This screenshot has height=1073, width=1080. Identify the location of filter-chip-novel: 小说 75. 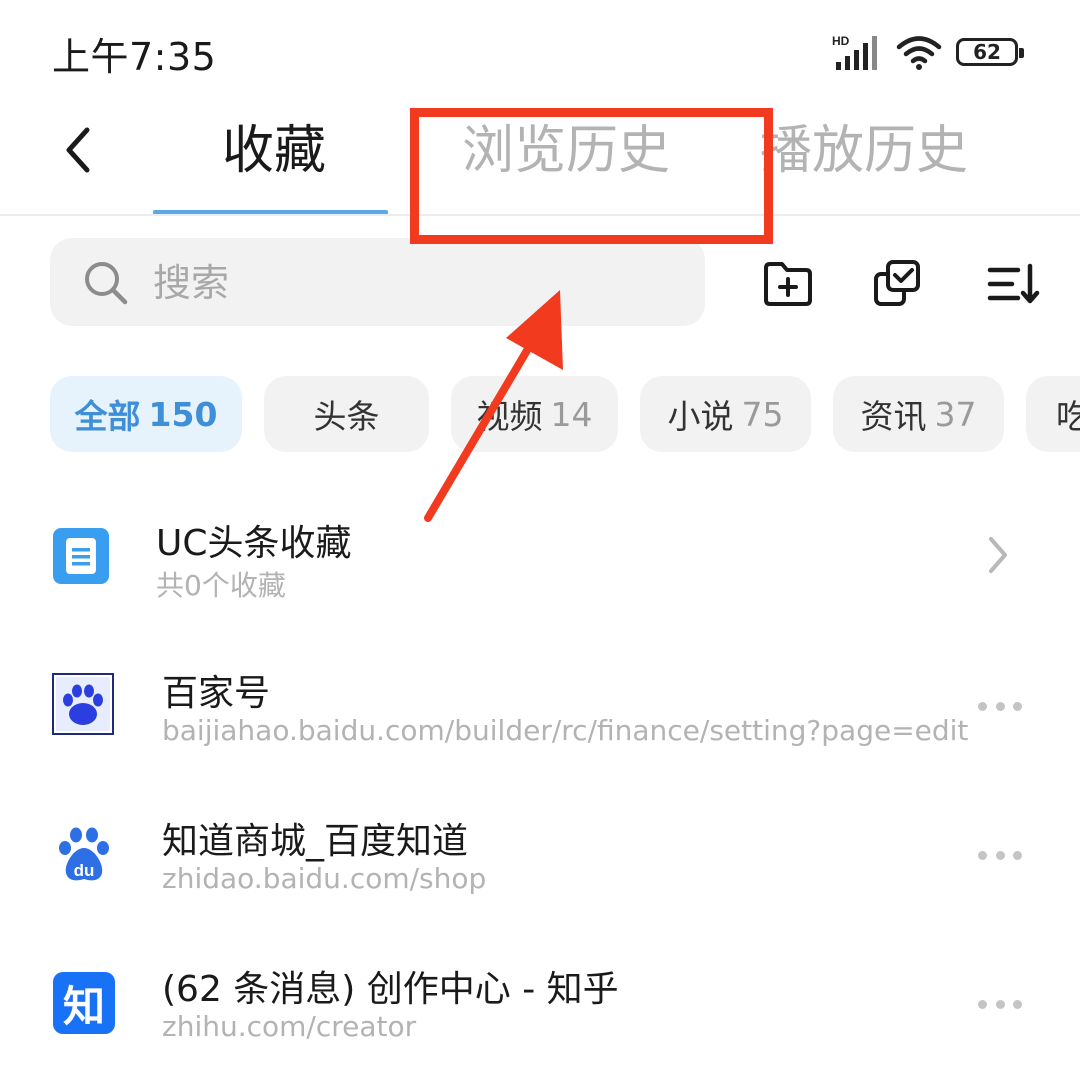
(725, 414).